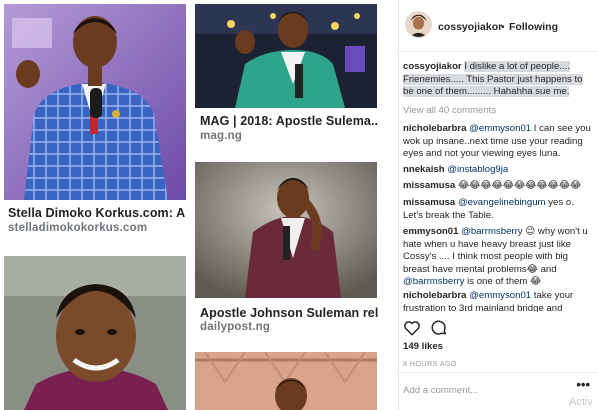 Image resolution: width=597 pixels, height=410 pixels. What do you see at coordinates (412, 328) in the screenshot?
I see `heart-icon` at bounding box center [412, 328].